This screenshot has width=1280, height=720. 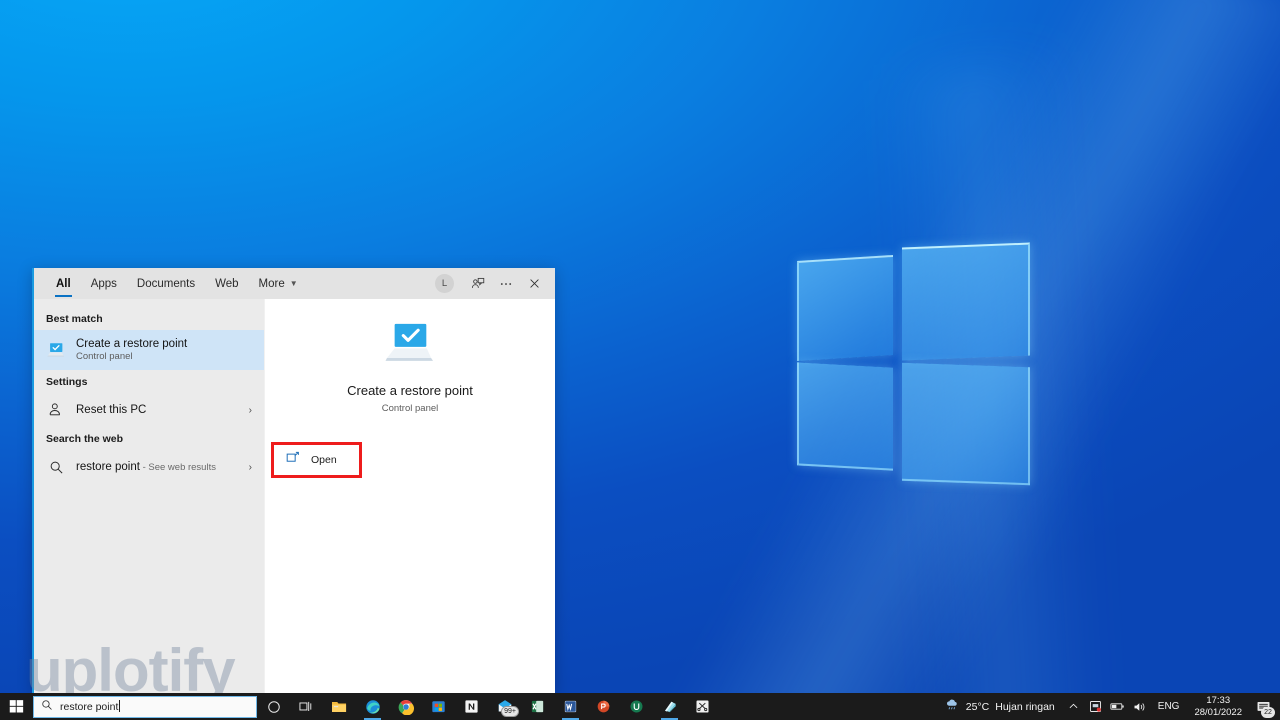 I want to click on result-title: Reset this PC, so click(x=111, y=409).